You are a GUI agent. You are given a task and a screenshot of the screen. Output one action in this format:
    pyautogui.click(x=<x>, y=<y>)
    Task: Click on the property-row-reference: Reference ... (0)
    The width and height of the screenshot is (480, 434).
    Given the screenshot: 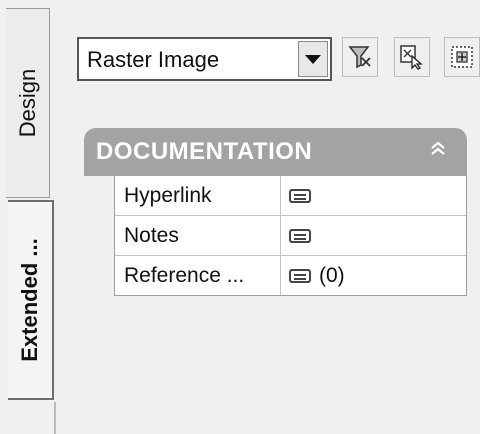 What is the action you would take?
    pyautogui.click(x=290, y=276)
    